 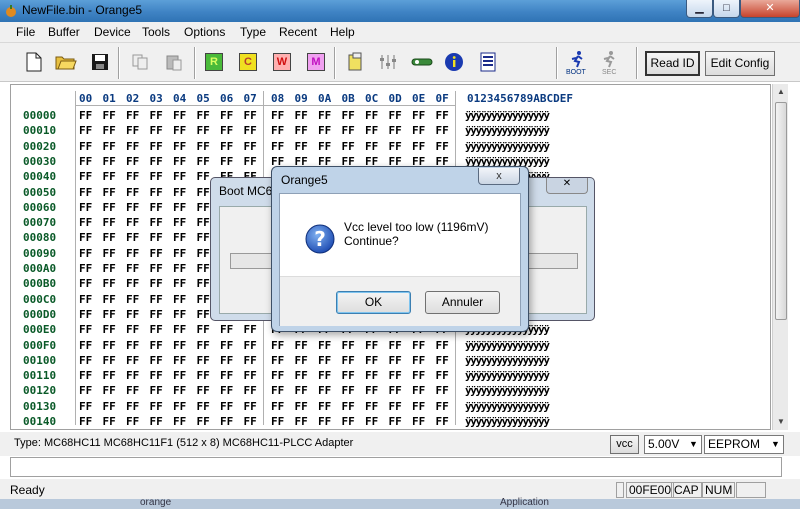 What do you see at coordinates (673, 444) in the screenshot?
I see `vcc-select: 5.00V ▼` at bounding box center [673, 444].